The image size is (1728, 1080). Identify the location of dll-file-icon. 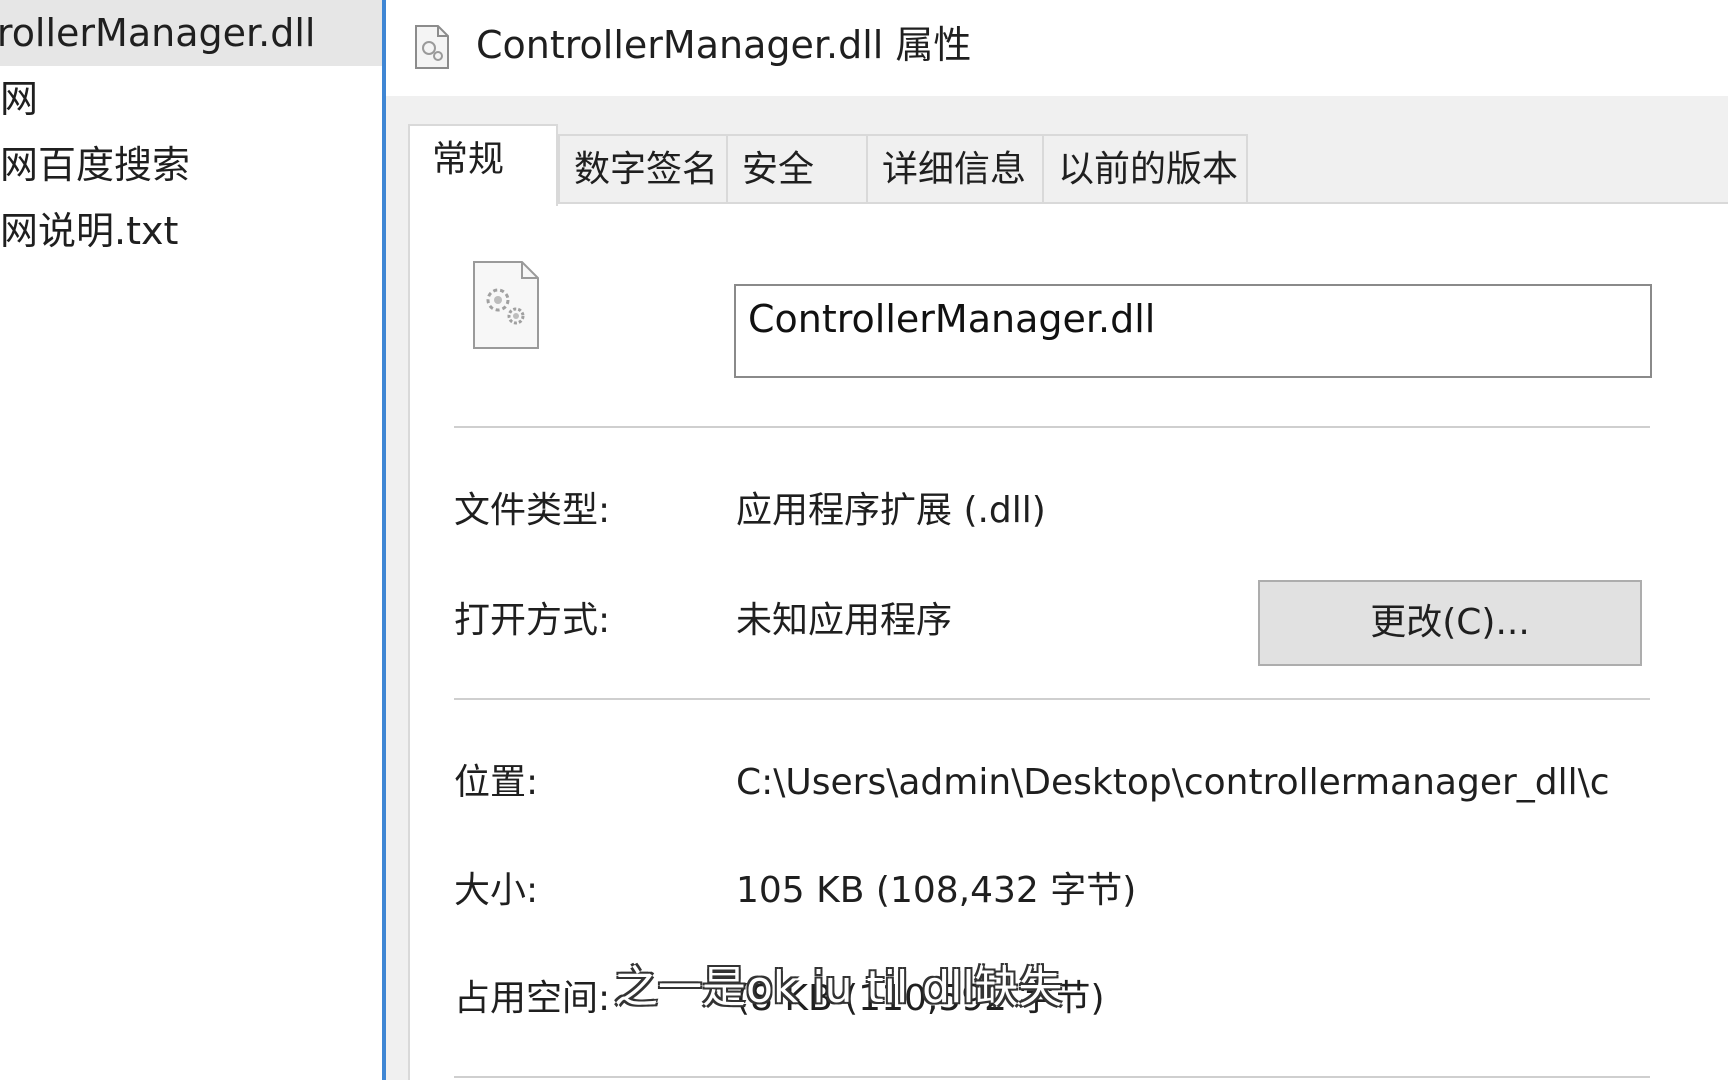
(432, 47).